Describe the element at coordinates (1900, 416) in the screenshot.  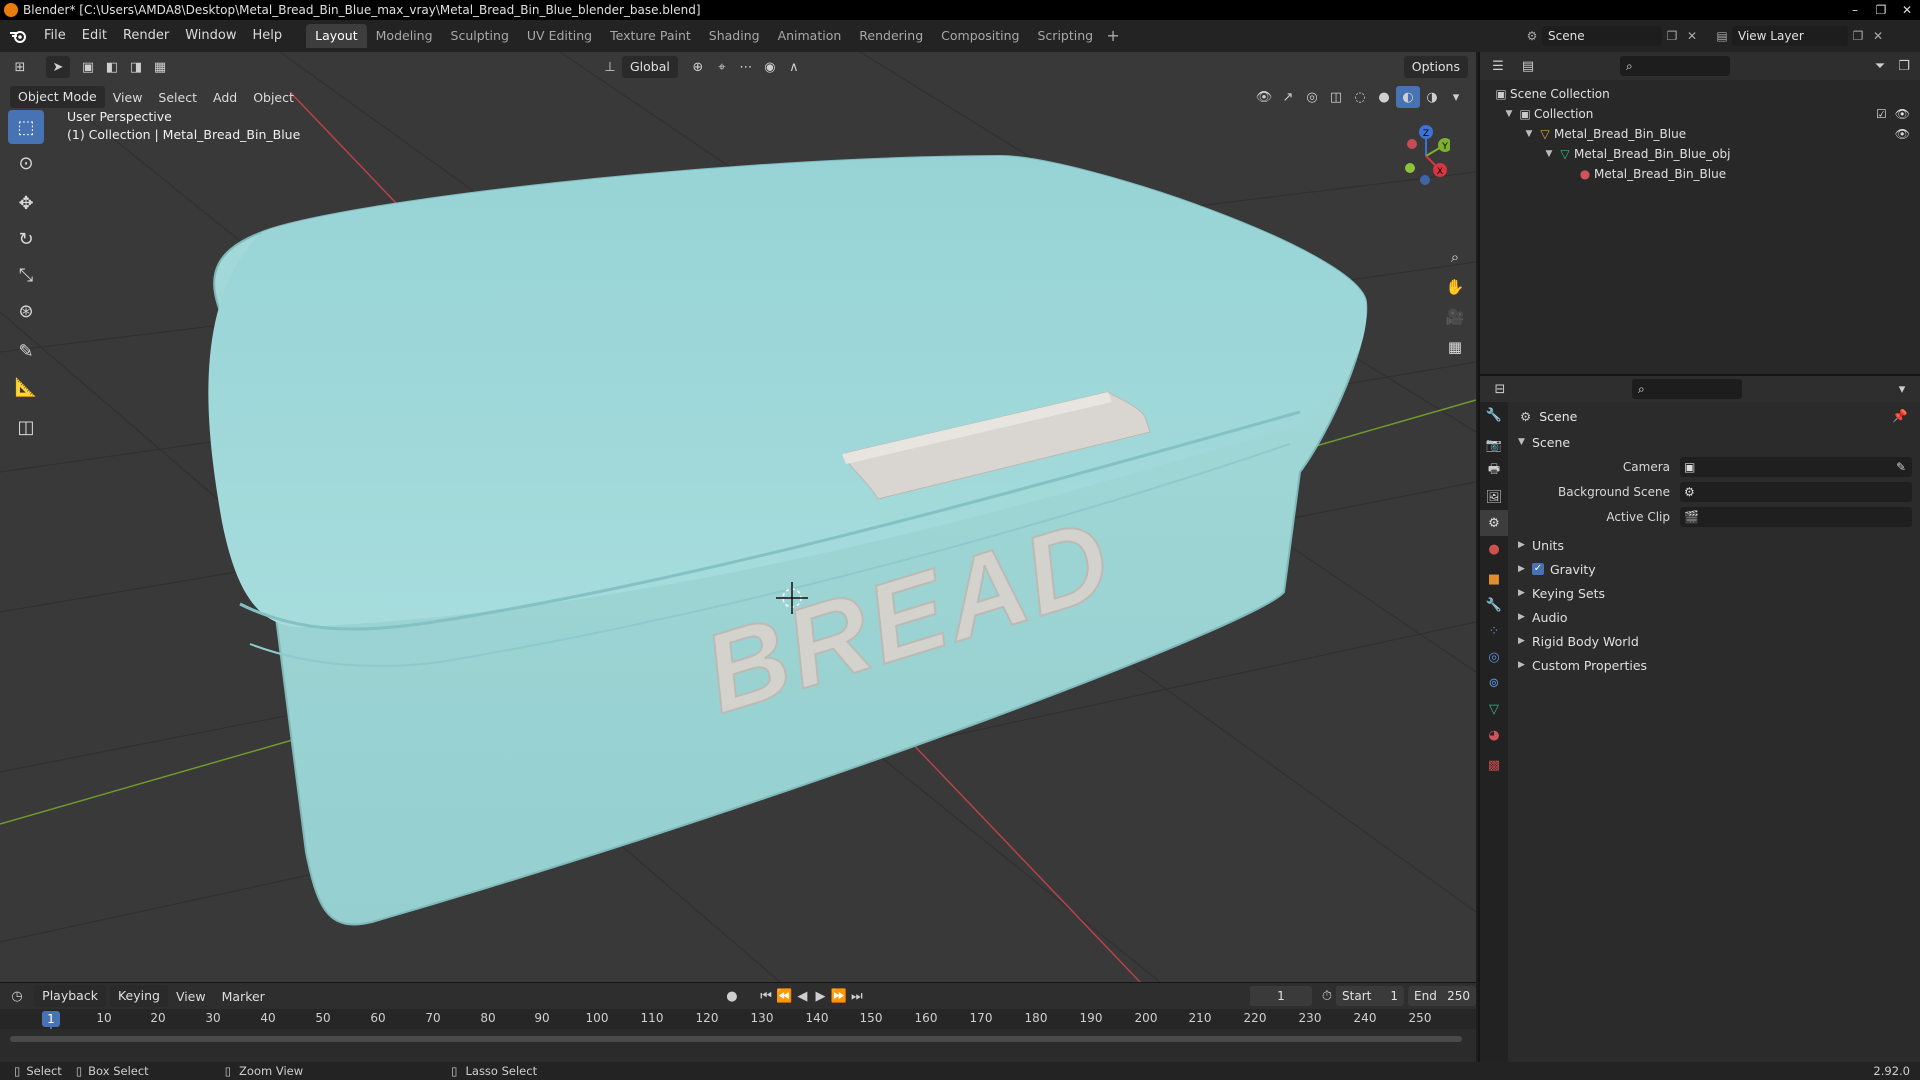
I see `pin-icon: 📌` at that location.